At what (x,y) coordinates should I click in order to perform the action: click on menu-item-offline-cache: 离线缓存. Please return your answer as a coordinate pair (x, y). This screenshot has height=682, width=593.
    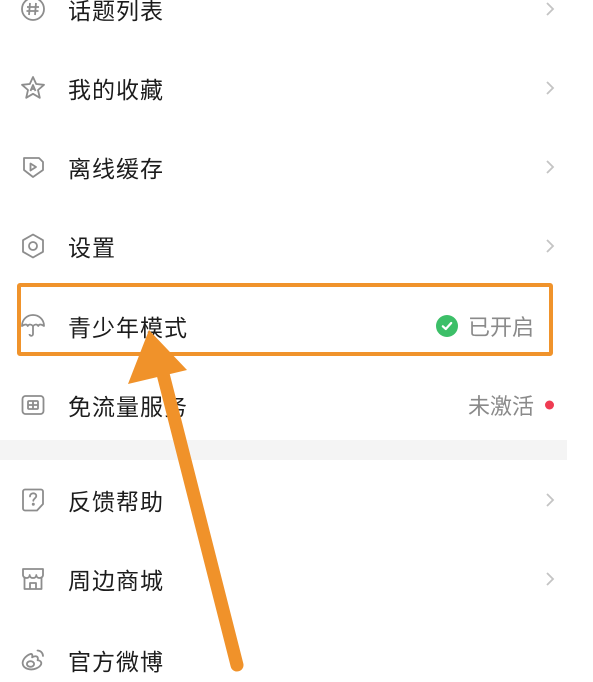
    Looking at the image, I should click on (285, 167).